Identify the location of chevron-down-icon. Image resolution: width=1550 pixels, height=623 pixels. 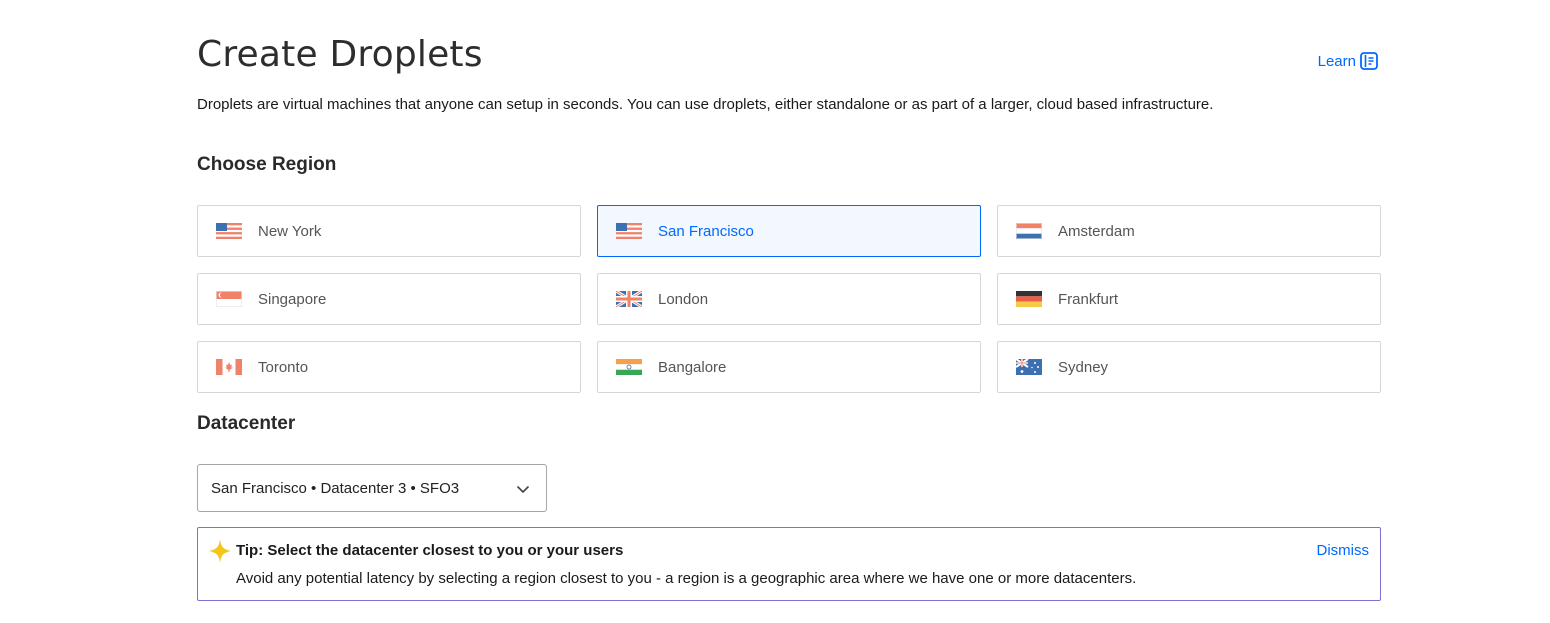
(523, 491).